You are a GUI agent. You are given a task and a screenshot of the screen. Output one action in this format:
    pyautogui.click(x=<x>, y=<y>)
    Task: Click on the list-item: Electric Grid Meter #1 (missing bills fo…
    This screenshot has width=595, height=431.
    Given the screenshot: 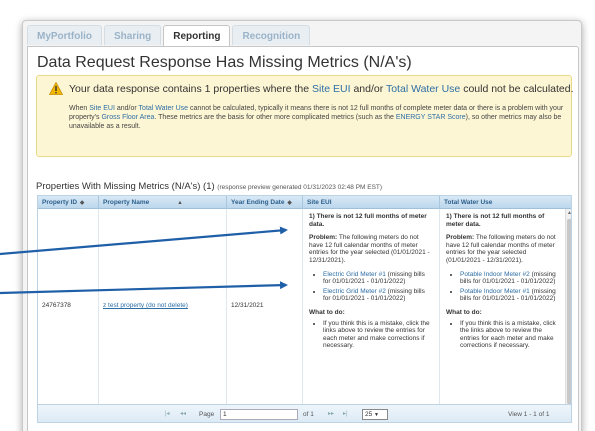 What is the action you would take?
    pyautogui.click(x=378, y=278)
    